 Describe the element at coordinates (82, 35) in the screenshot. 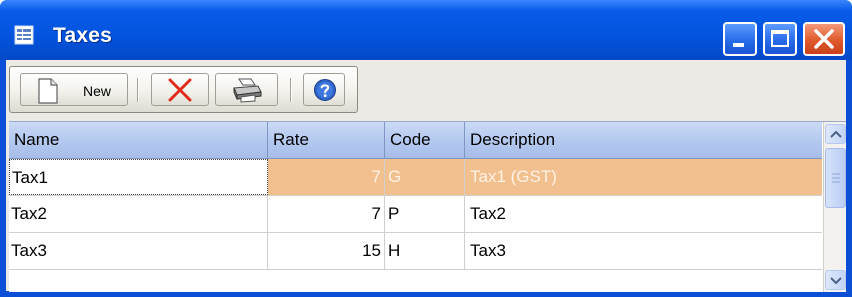

I see `window-title: Taxes` at that location.